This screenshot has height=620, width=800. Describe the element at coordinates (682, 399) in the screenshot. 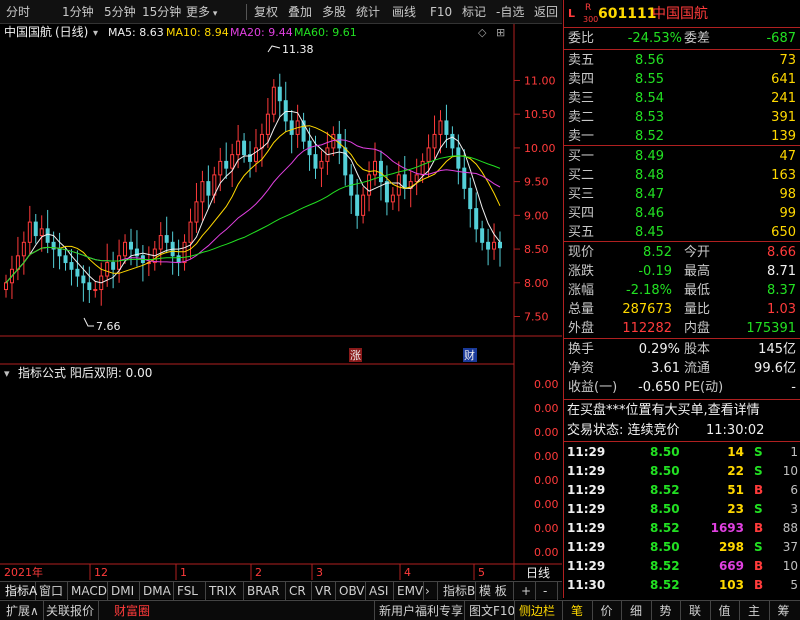

I see `divider` at that location.